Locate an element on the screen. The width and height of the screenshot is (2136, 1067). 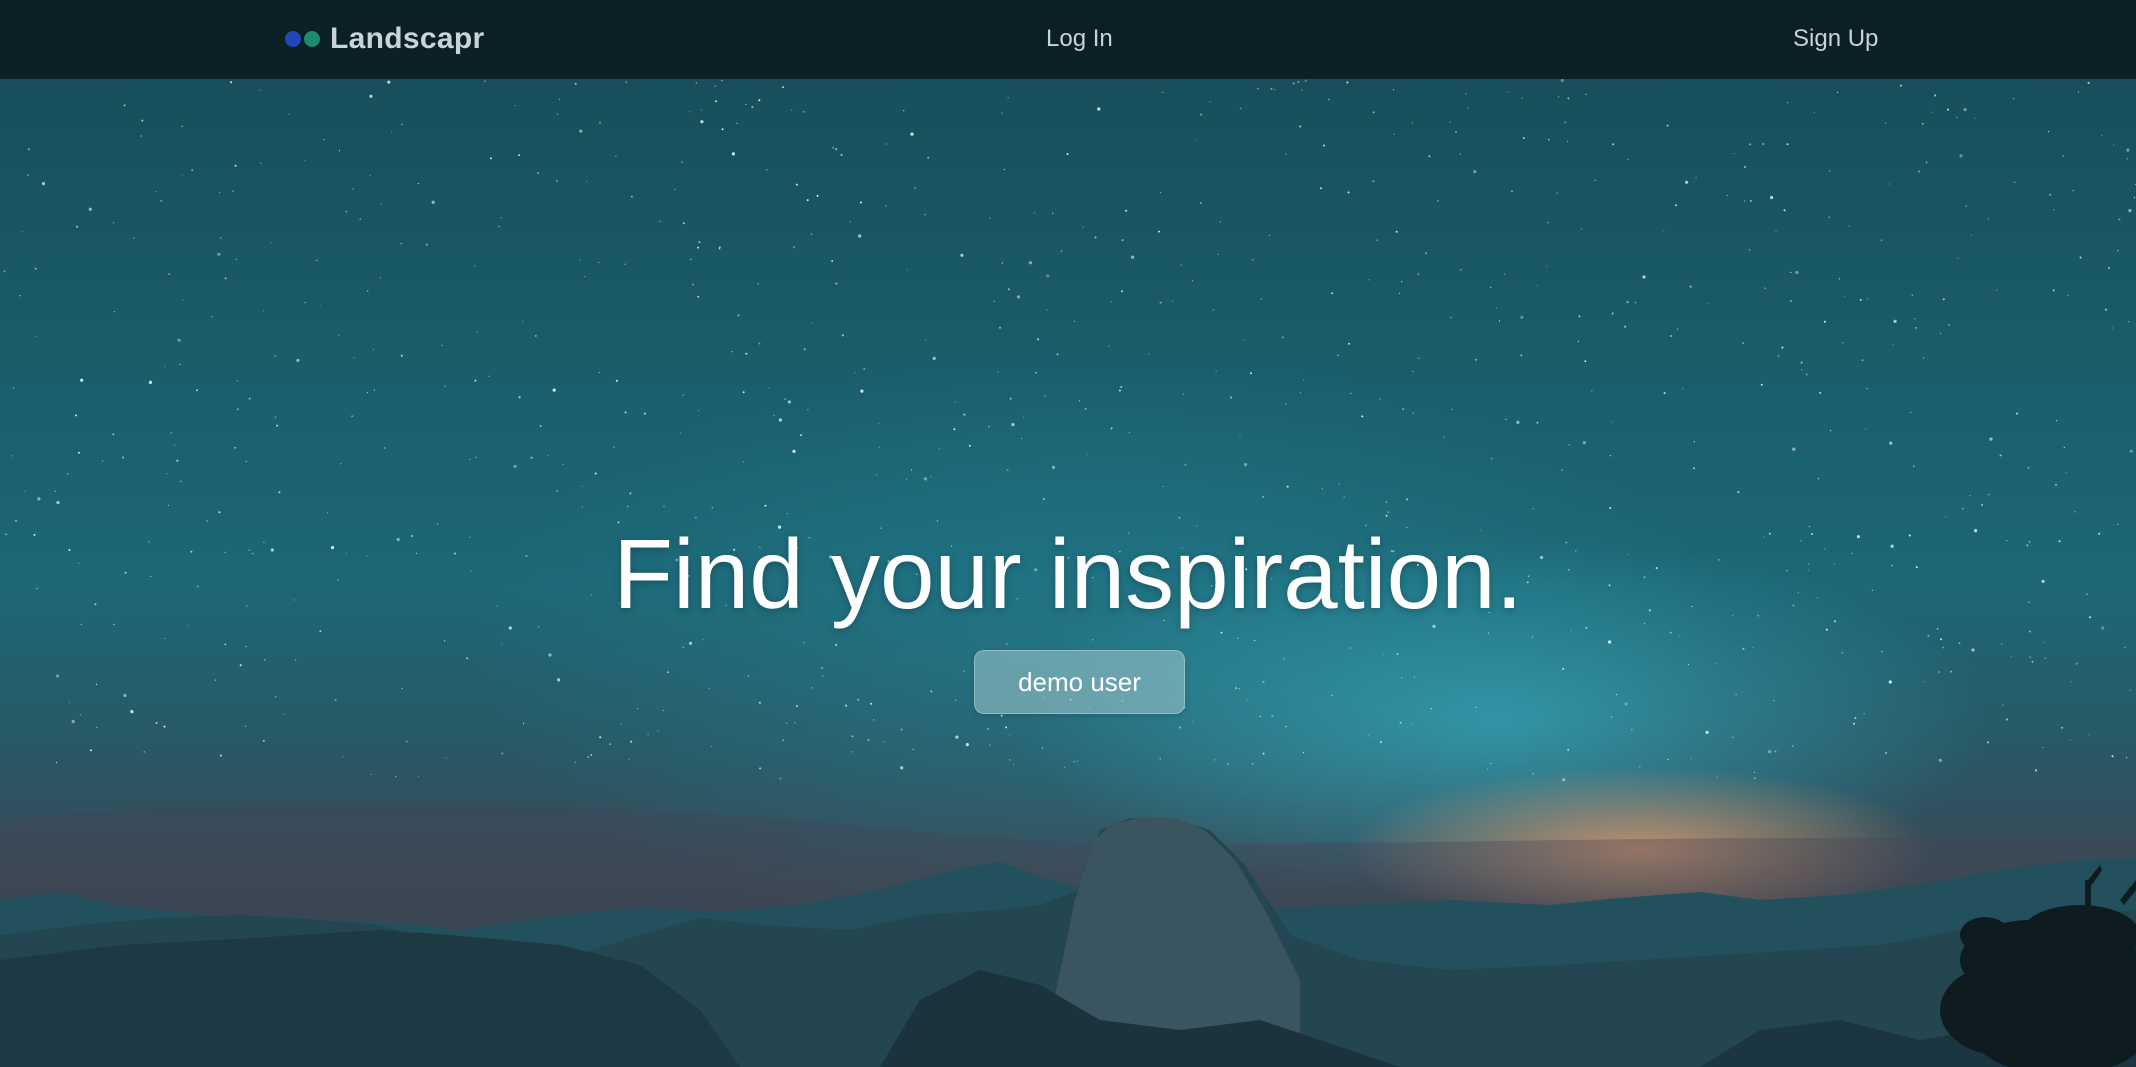
logo-dot-blue is located at coordinates (293, 39).